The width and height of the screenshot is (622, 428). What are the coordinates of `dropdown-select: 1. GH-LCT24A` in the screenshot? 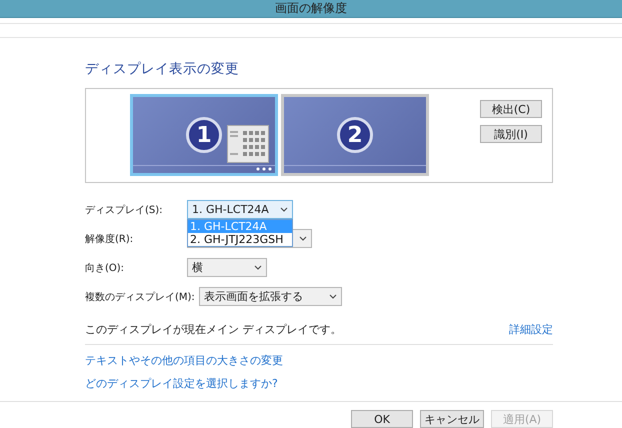 It's located at (240, 209).